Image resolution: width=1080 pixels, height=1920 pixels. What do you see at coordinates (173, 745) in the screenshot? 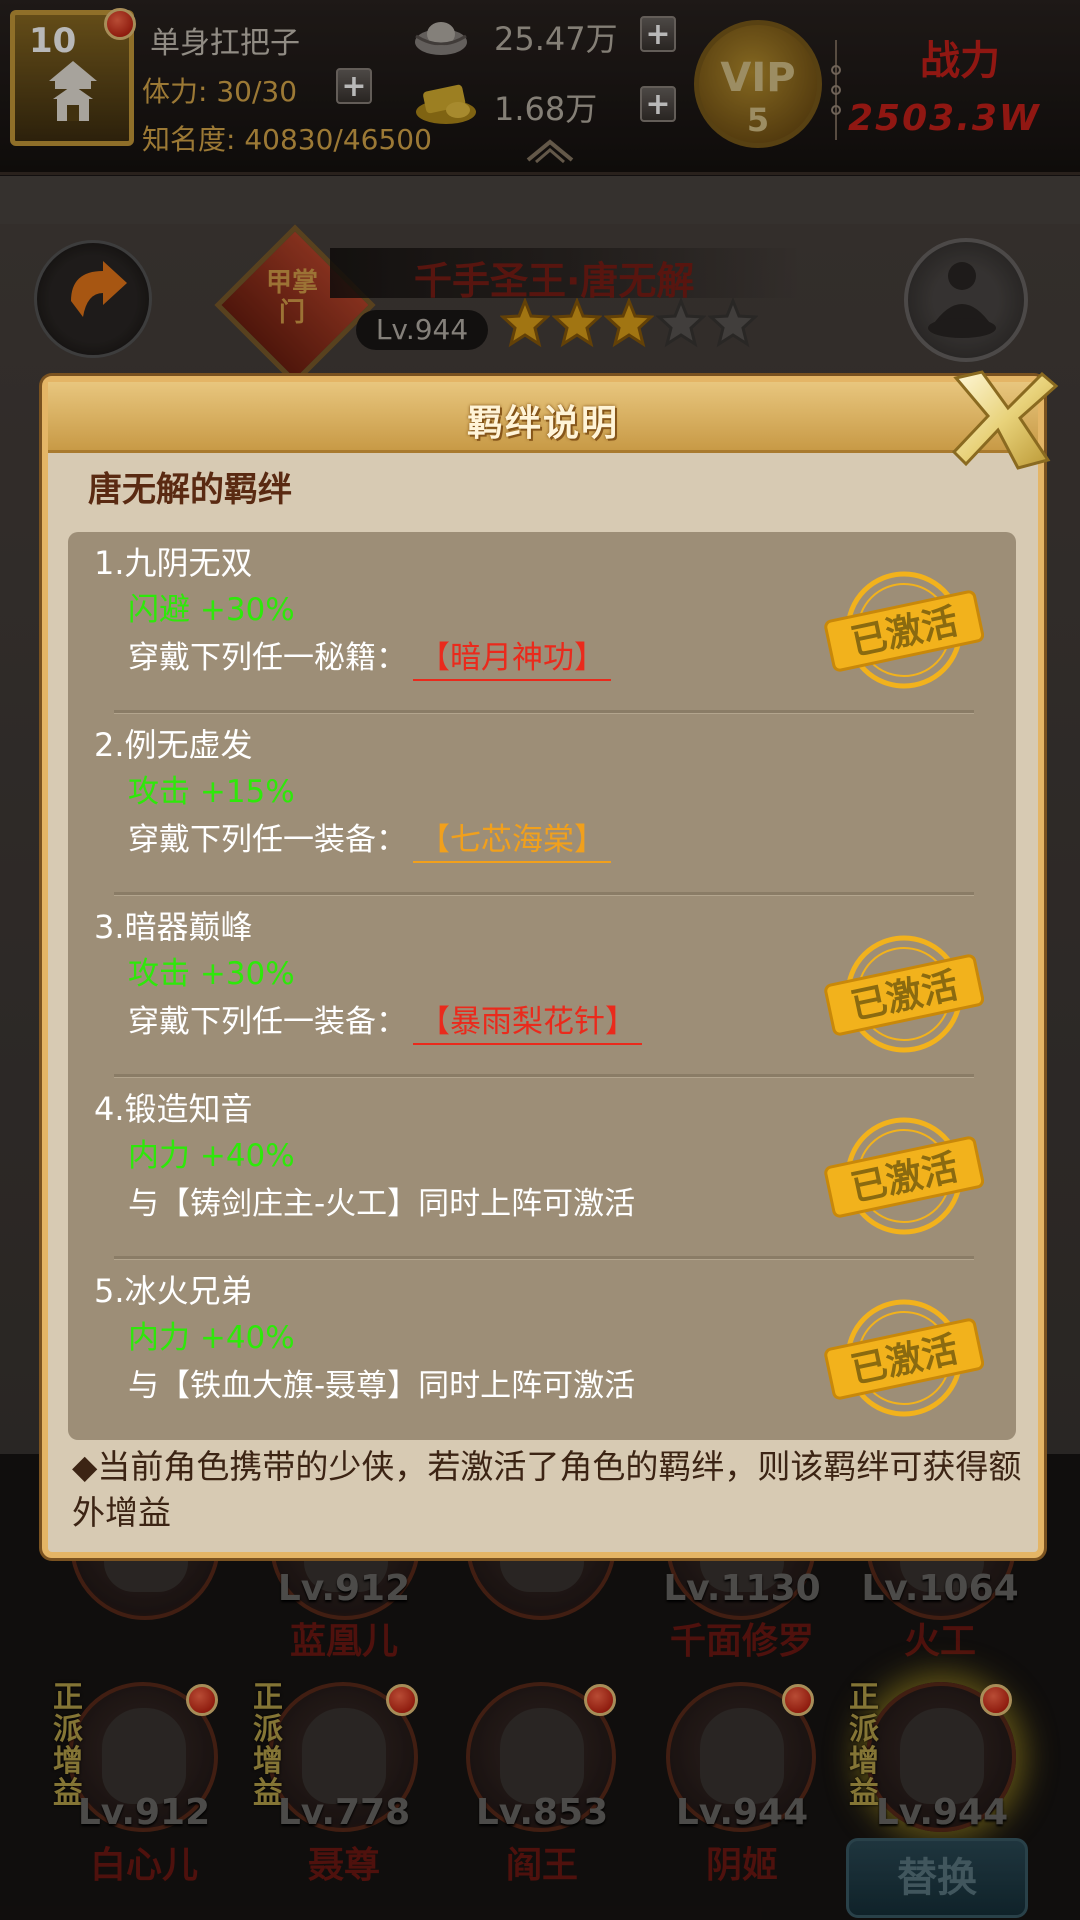
I see `bond-title: 2.例无虚发` at bounding box center [173, 745].